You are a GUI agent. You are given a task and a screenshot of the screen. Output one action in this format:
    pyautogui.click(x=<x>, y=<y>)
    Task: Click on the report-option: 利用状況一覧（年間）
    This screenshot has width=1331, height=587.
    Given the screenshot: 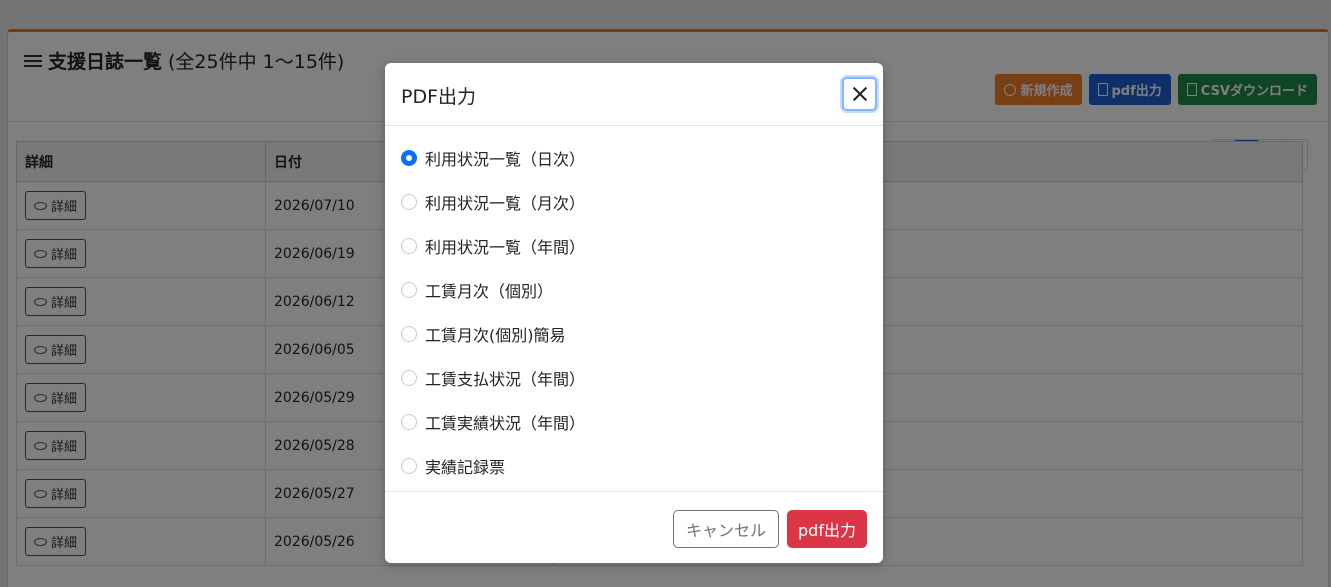 What is the action you would take?
    pyautogui.click(x=634, y=246)
    